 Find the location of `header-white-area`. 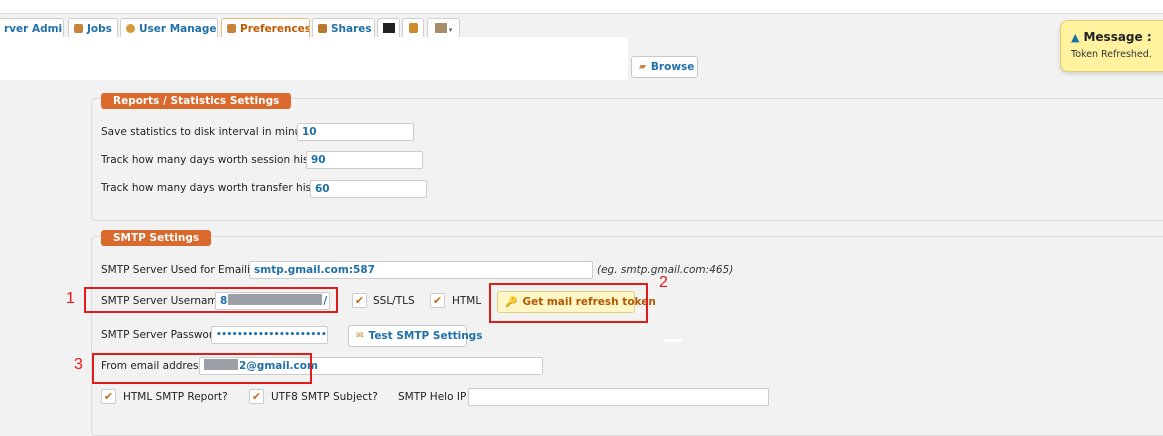

header-white-area is located at coordinates (314, 58).